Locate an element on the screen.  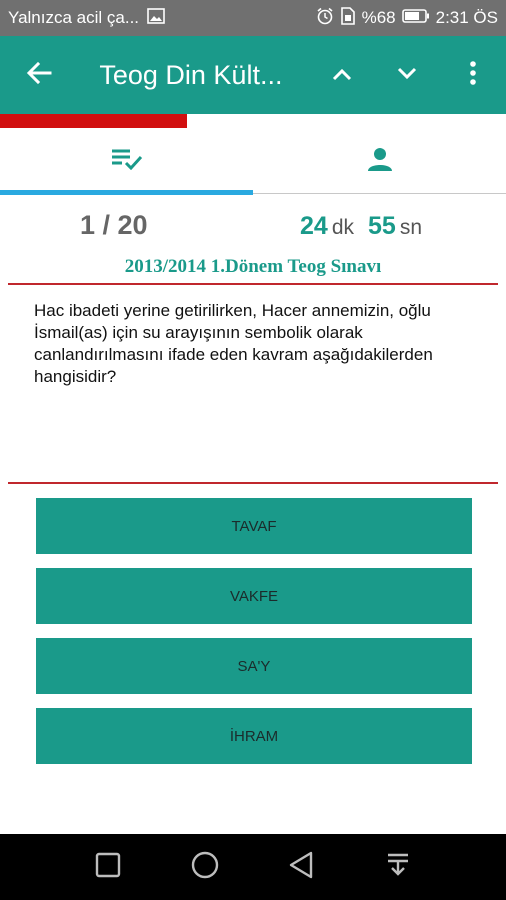
overflow-menu-button is located at coordinates (473, 75).